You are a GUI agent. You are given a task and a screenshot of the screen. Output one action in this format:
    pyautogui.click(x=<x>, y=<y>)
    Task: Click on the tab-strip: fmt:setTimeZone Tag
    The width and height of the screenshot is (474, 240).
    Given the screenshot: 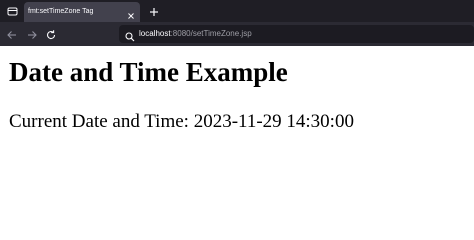 What is the action you would take?
    pyautogui.click(x=237, y=11)
    